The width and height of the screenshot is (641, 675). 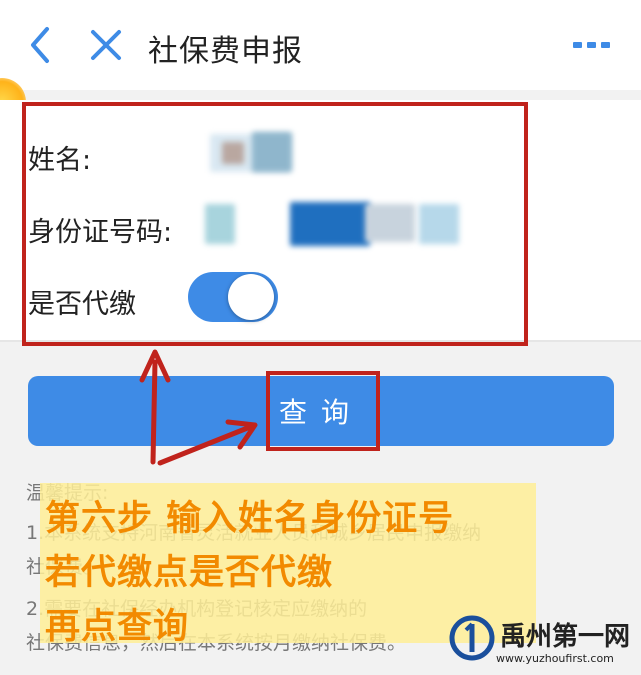 I want to click on watermark-name: 禹州第一网, so click(x=565, y=637).